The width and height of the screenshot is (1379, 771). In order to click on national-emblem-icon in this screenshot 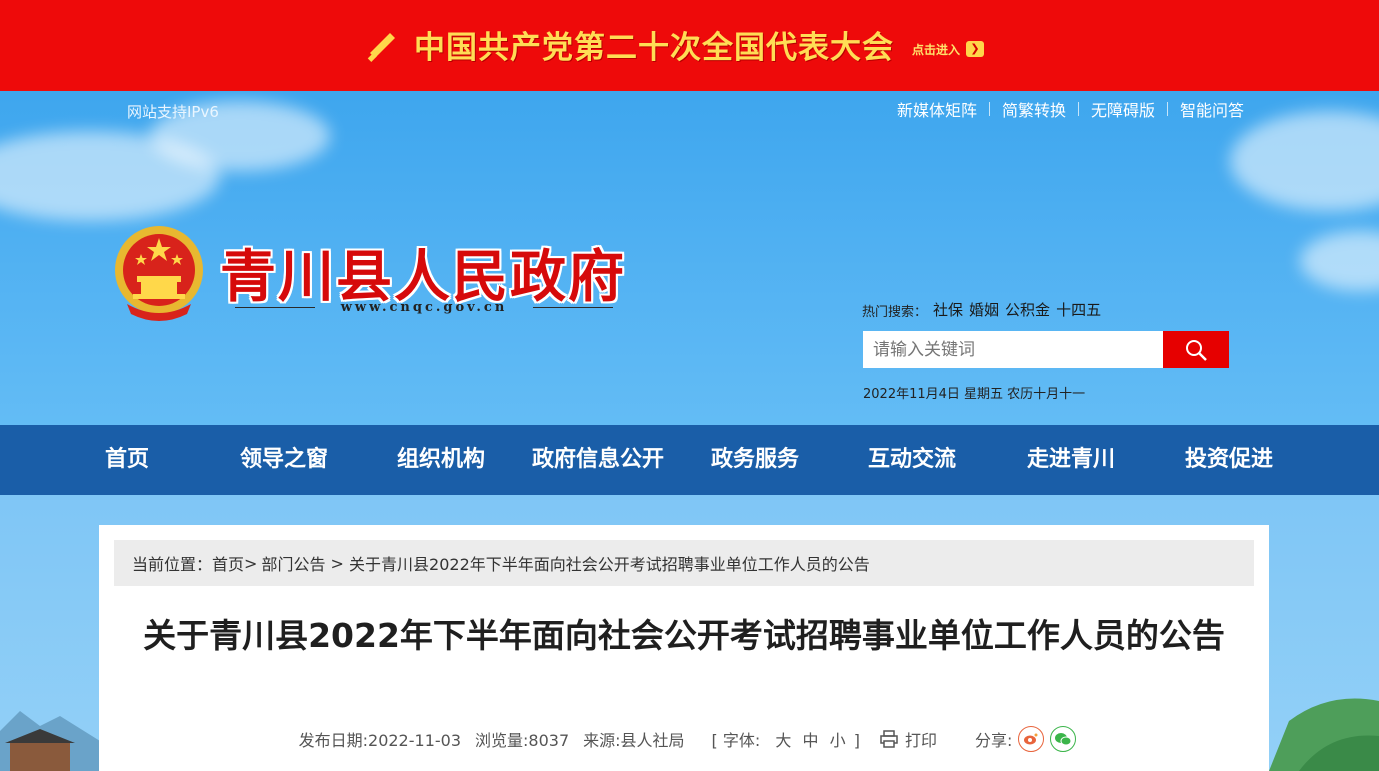, I will do `click(159, 273)`.